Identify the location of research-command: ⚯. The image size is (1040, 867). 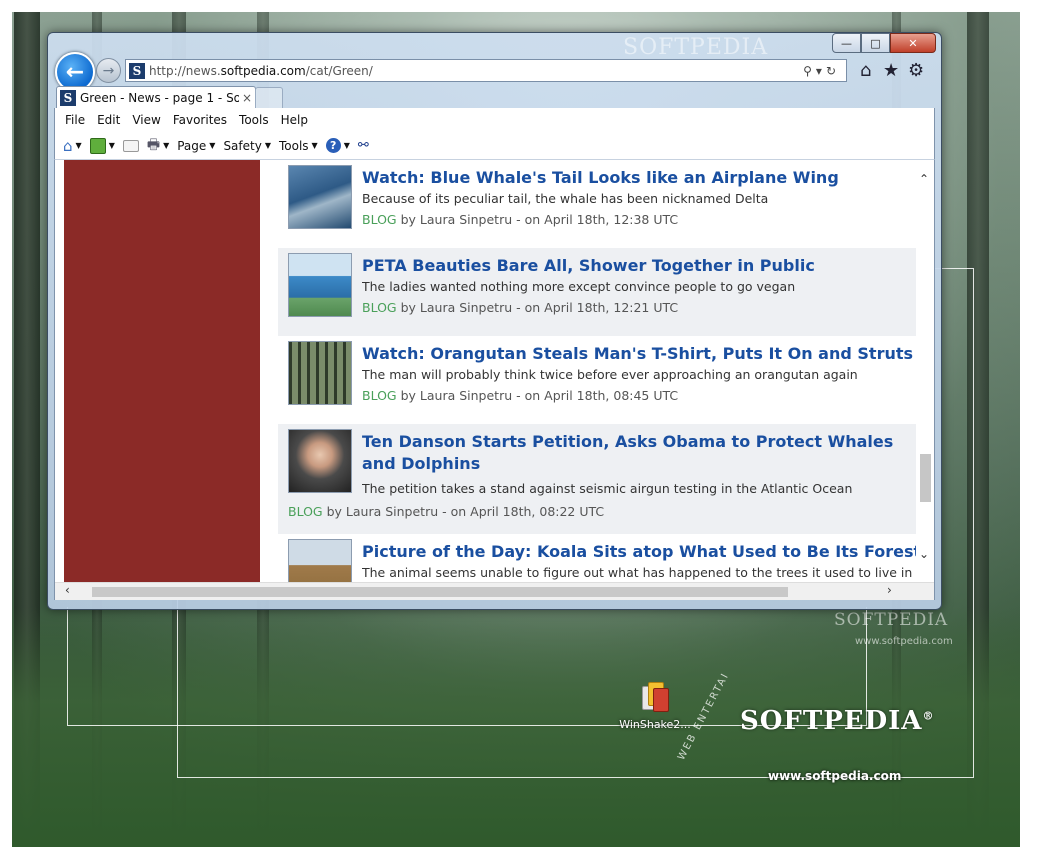
(363, 145).